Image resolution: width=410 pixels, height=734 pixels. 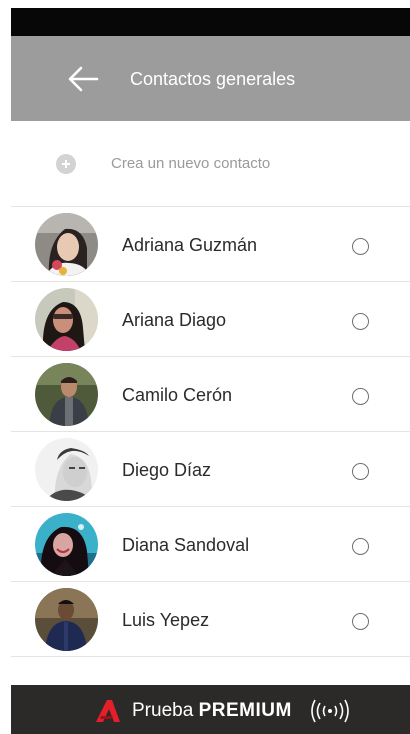 I want to click on brand-a-logo-icon, so click(x=108, y=711).